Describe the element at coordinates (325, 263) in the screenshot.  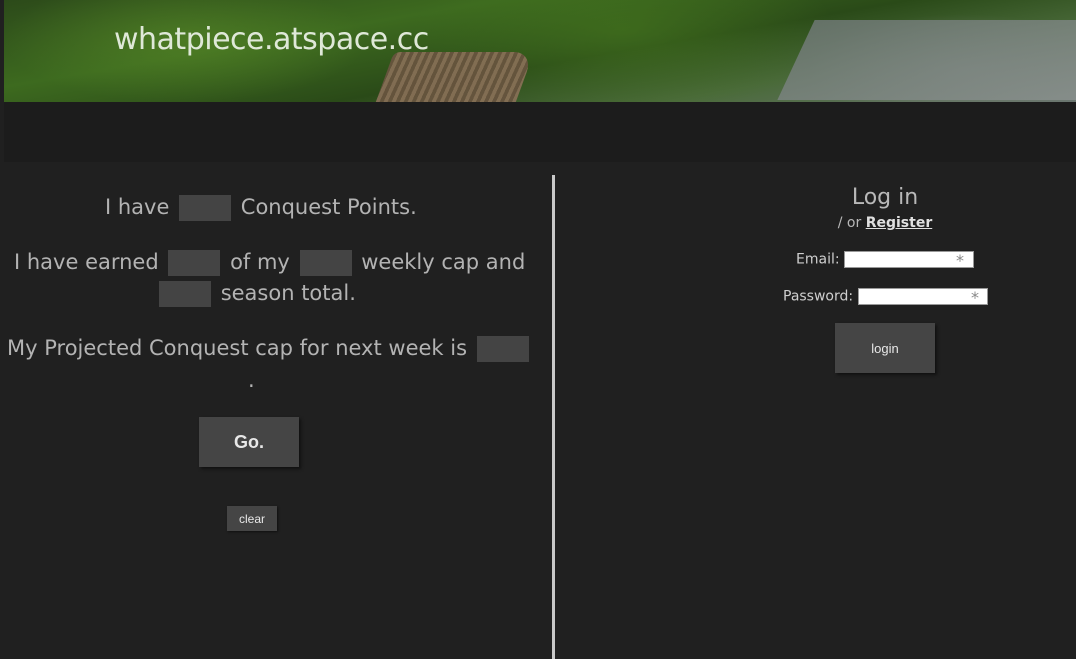
I see `weekly-cap-input` at that location.